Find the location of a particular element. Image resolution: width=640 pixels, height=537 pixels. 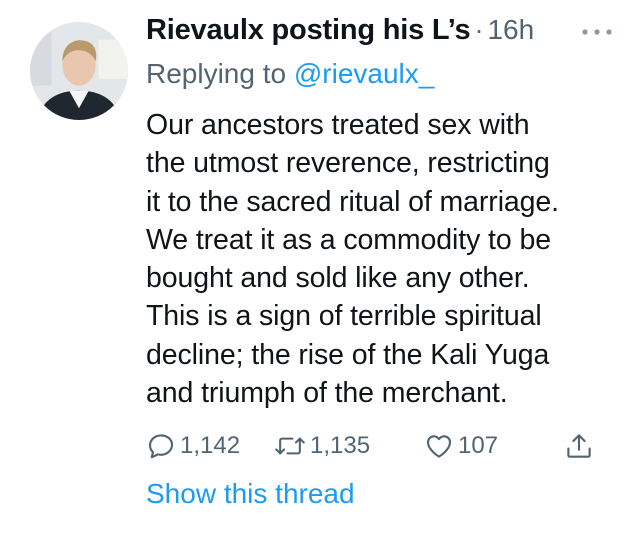

reply-count: 1,142 is located at coordinates (210, 445).